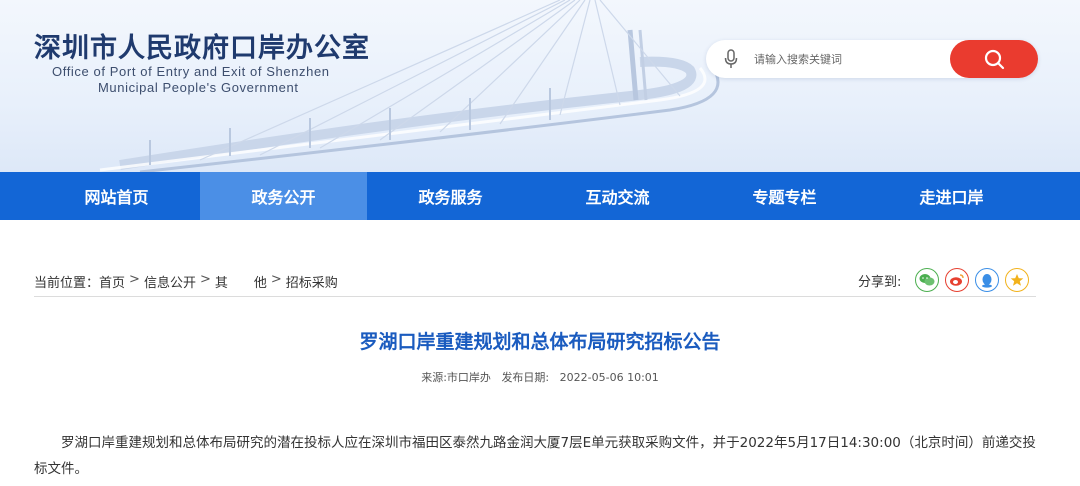  What do you see at coordinates (944, 280) in the screenshot?
I see `share-bar: 分享到:` at bounding box center [944, 280].